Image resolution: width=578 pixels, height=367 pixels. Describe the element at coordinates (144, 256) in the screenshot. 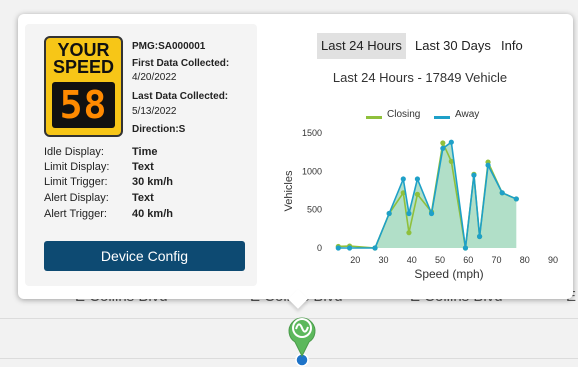

I see `device-config-button: Device Config` at that location.